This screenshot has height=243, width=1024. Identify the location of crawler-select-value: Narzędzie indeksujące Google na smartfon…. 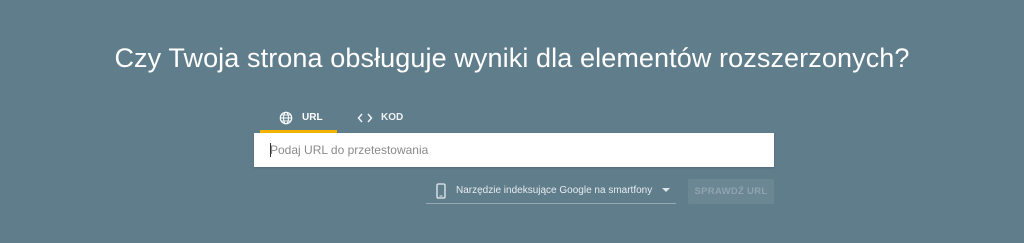
(554, 190).